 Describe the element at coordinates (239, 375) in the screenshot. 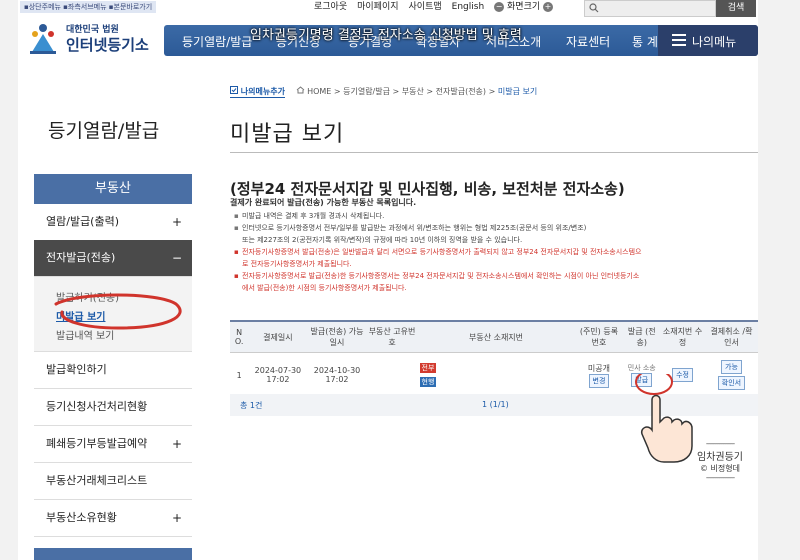

I see `cell-no: 1` at that location.